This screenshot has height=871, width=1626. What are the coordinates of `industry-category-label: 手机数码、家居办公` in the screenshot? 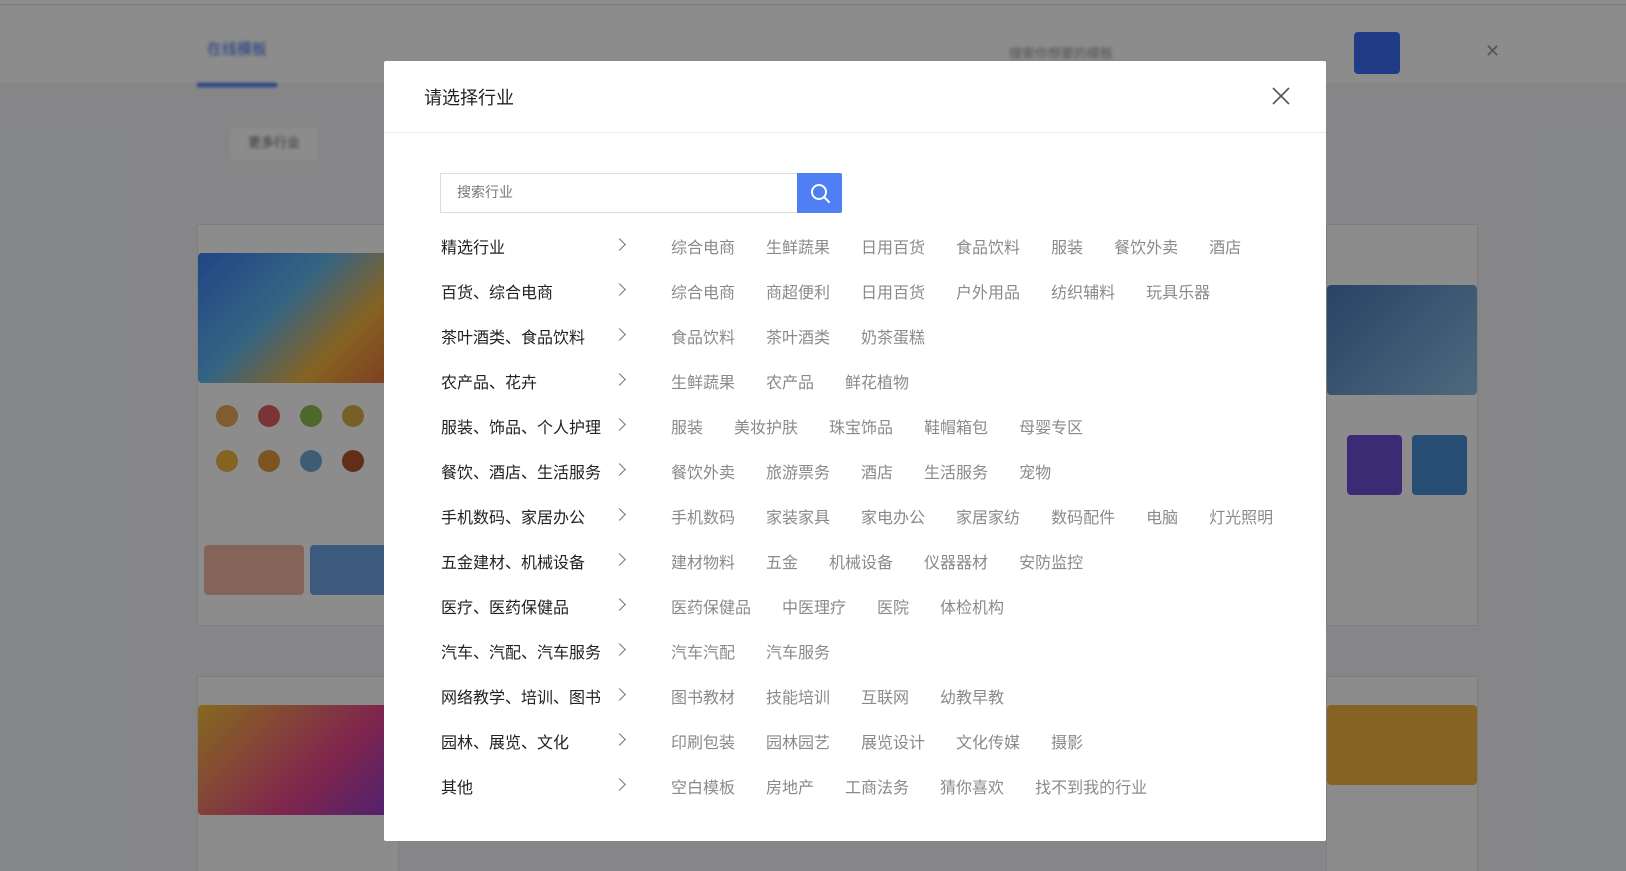 It's located at (513, 517).